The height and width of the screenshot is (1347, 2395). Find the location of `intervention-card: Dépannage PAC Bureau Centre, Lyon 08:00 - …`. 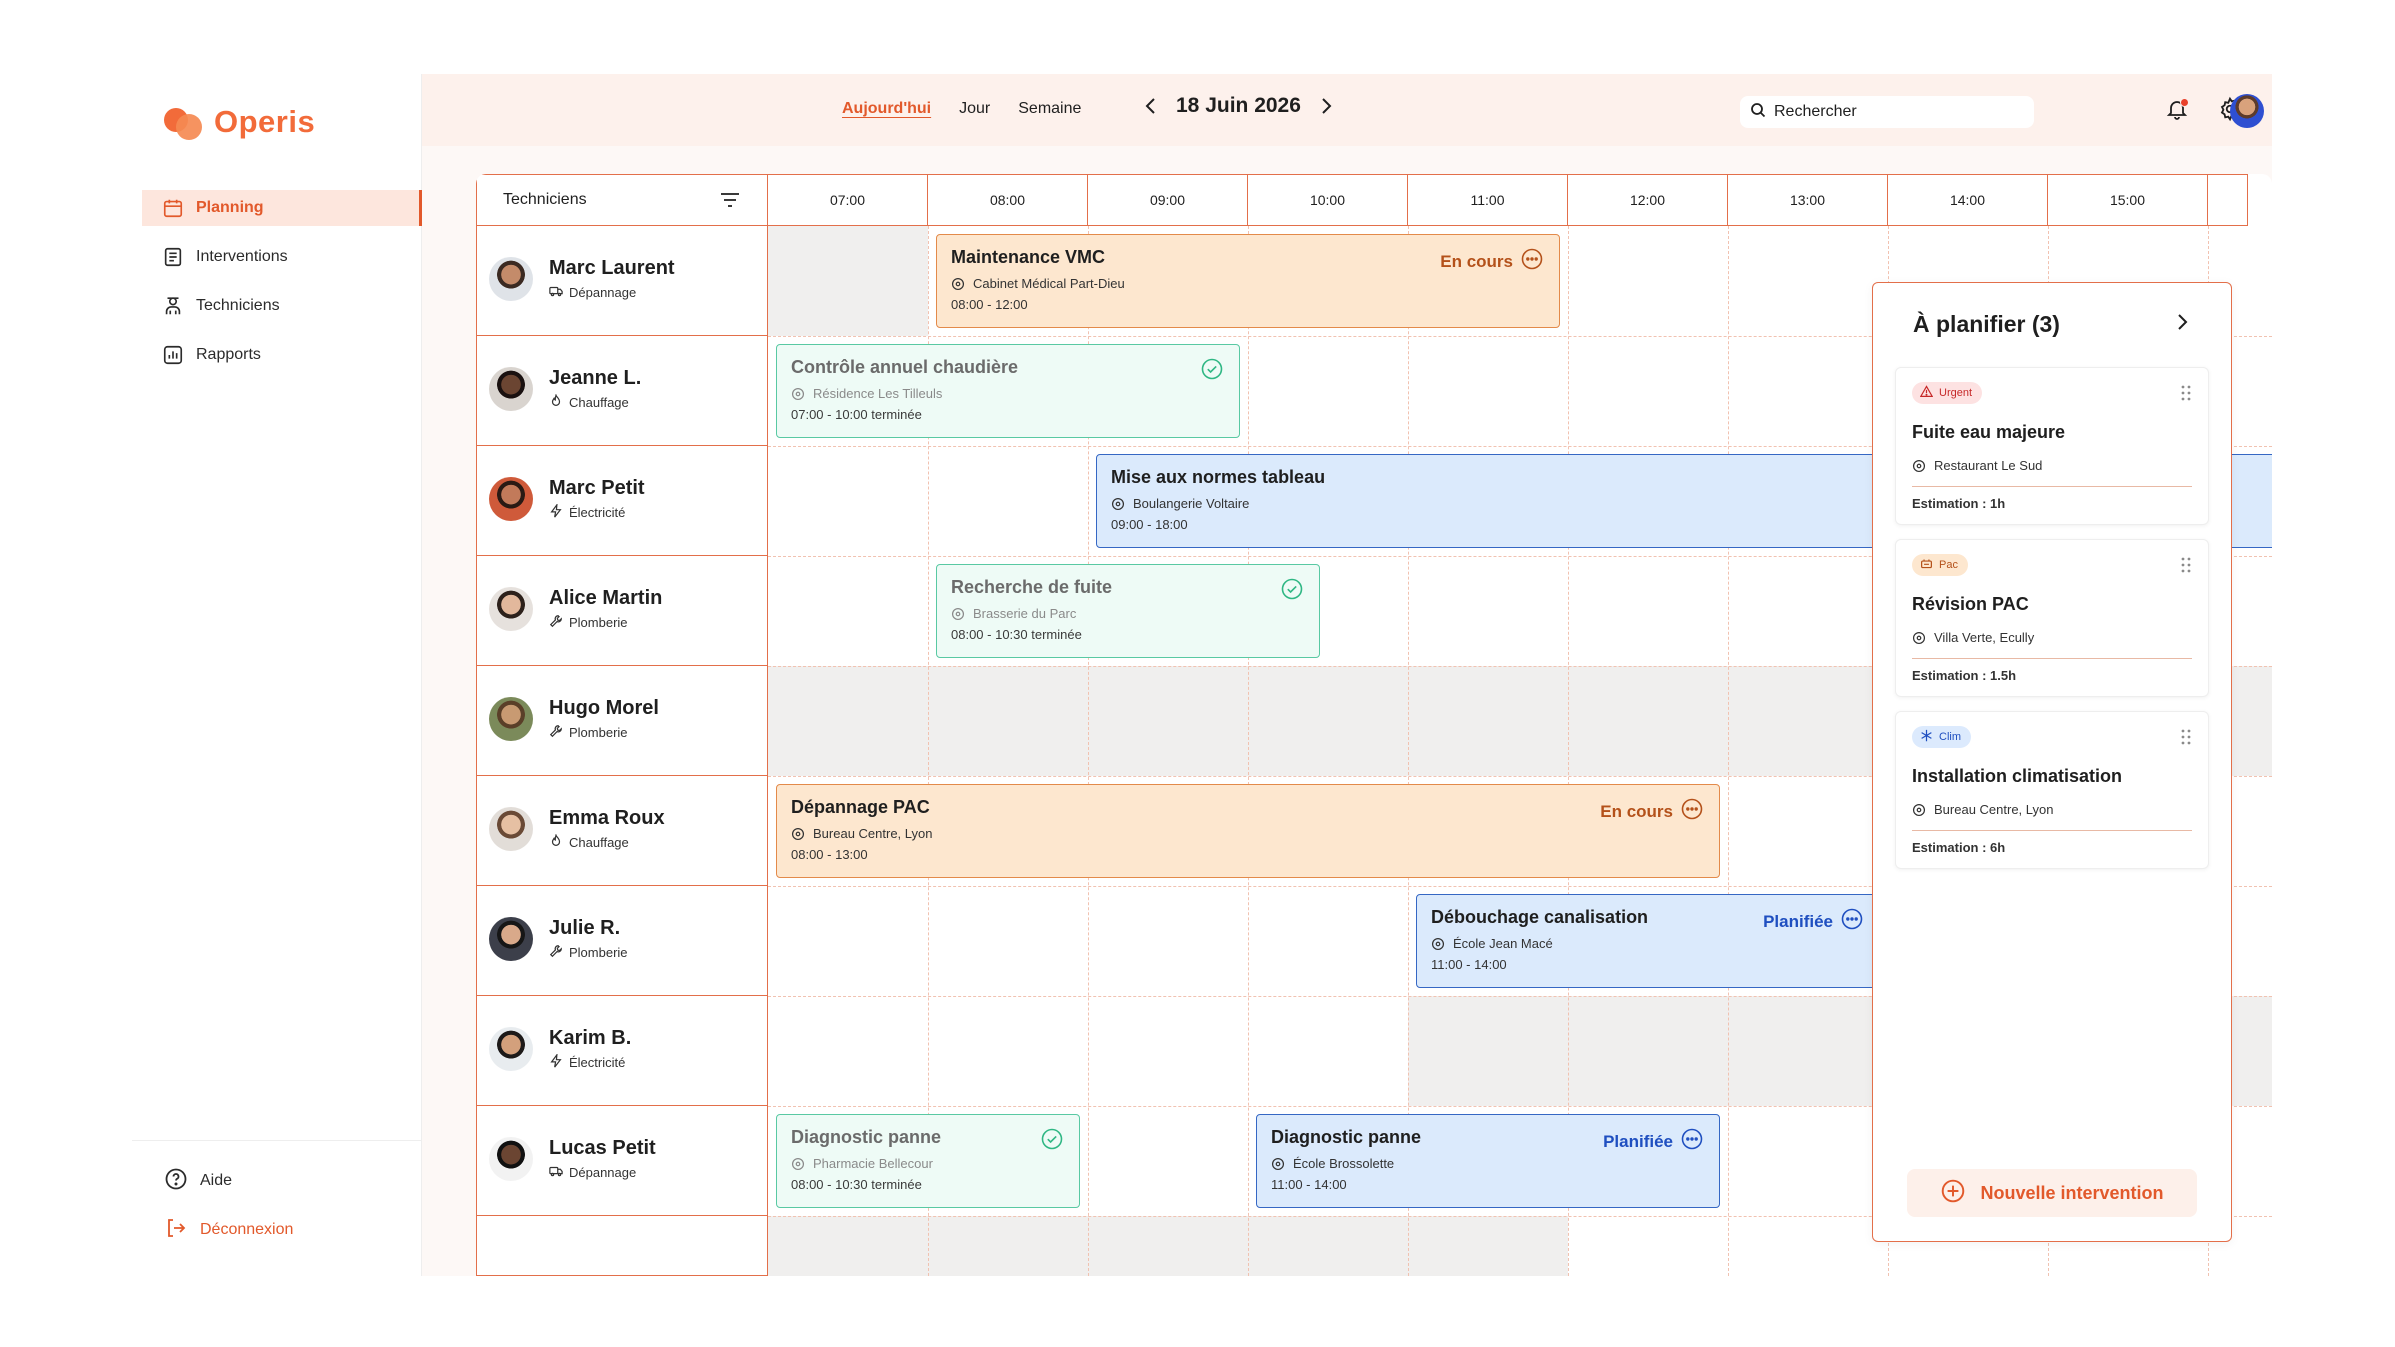

intervention-card: Dépannage PAC Bureau Centre, Lyon 08:00 - … is located at coordinates (1248, 831).